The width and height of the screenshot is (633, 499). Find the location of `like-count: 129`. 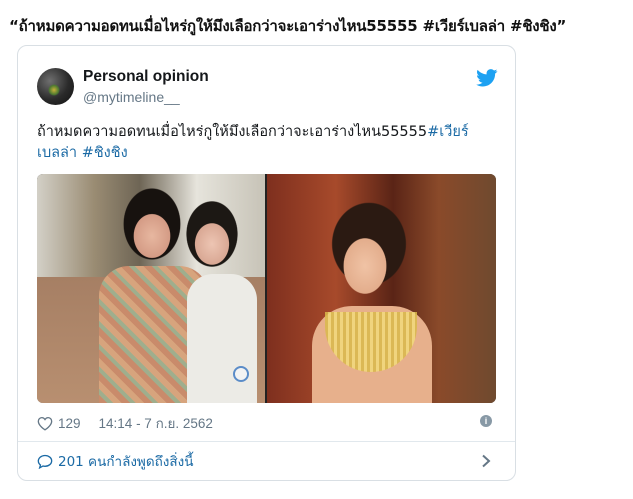

like-count: 129 is located at coordinates (69, 423).